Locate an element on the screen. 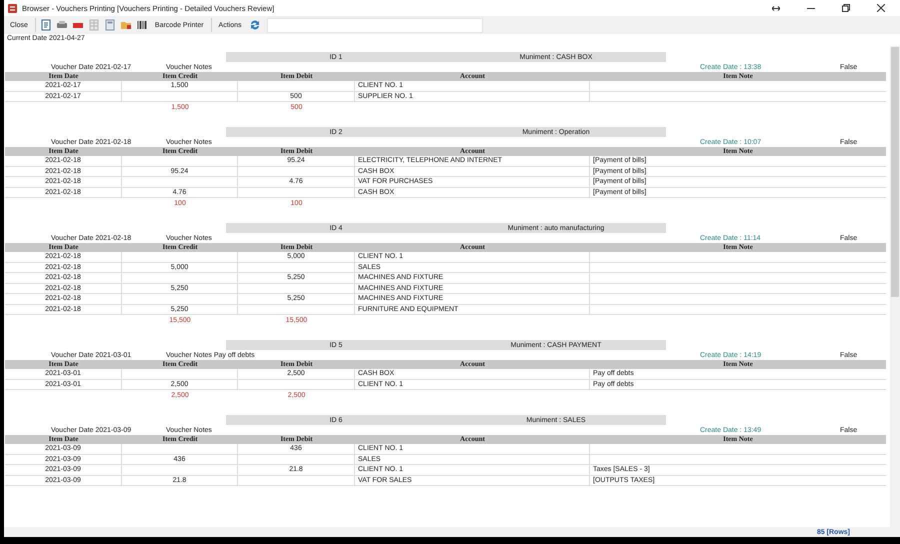 The image size is (900, 544). toolbar-field is located at coordinates (374, 25).